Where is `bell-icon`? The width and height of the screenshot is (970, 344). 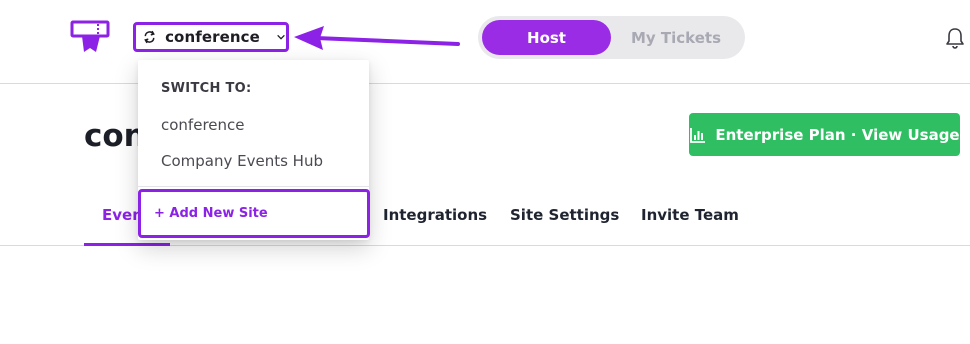
bell-icon is located at coordinates (955, 38).